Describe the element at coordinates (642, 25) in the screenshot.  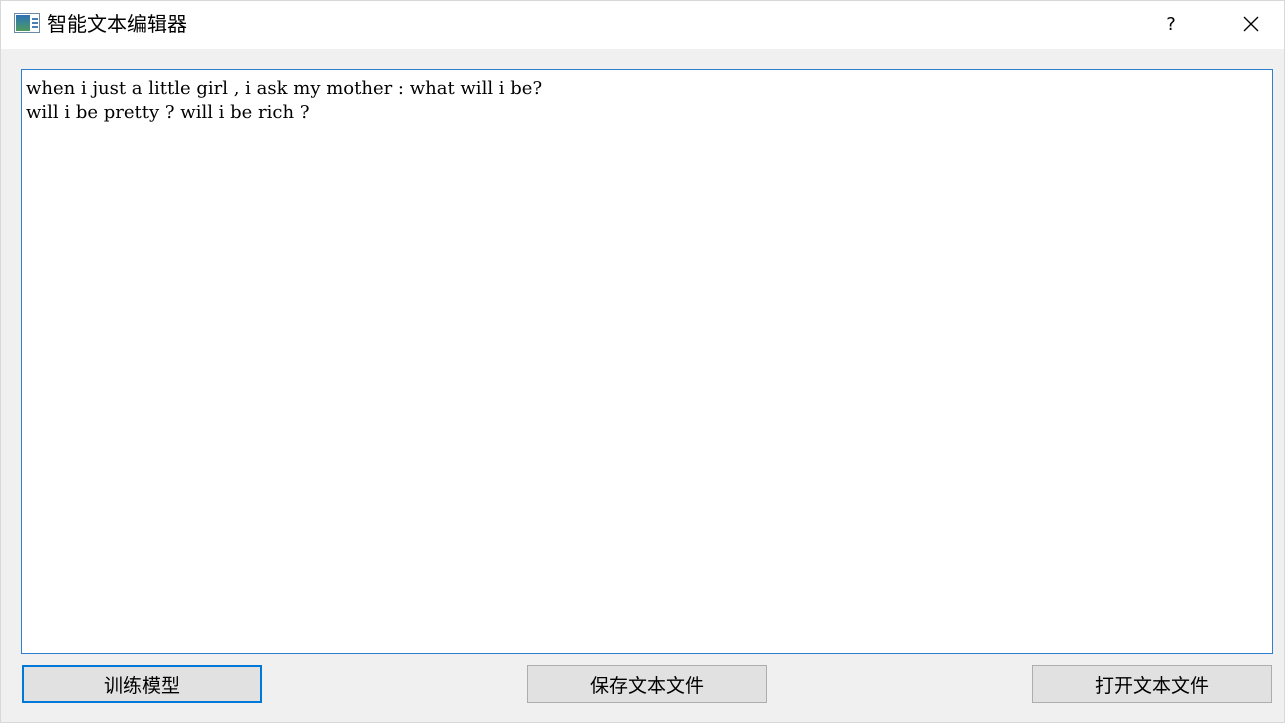
I see `title-bar: 智能文本编辑器 ?` at that location.